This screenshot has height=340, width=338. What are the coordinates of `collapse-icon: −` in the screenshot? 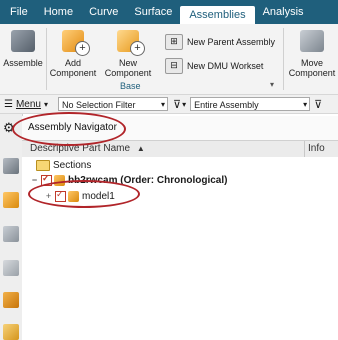 It's located at (34, 180).